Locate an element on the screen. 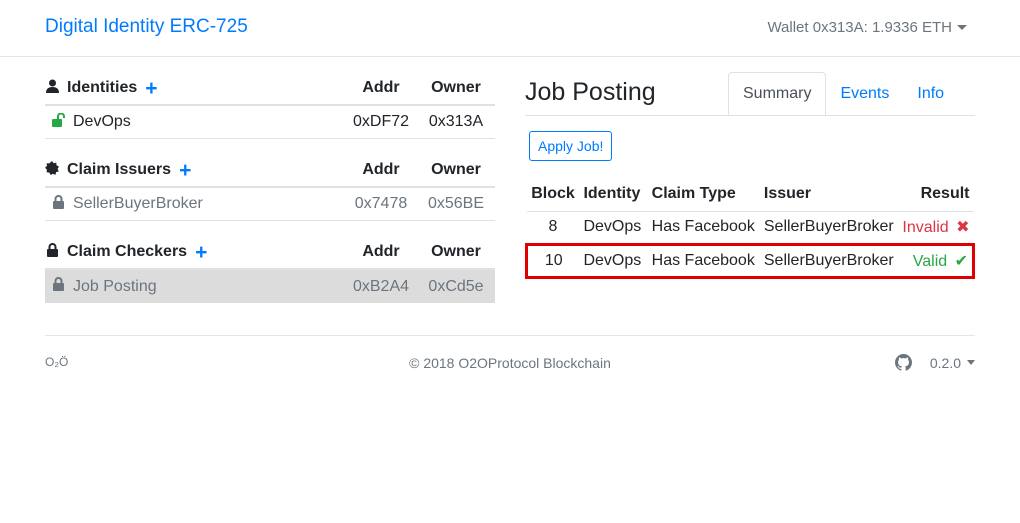 This screenshot has height=523, width=1020. panel-tabs: Summary Events Info is located at coordinates (843, 94).